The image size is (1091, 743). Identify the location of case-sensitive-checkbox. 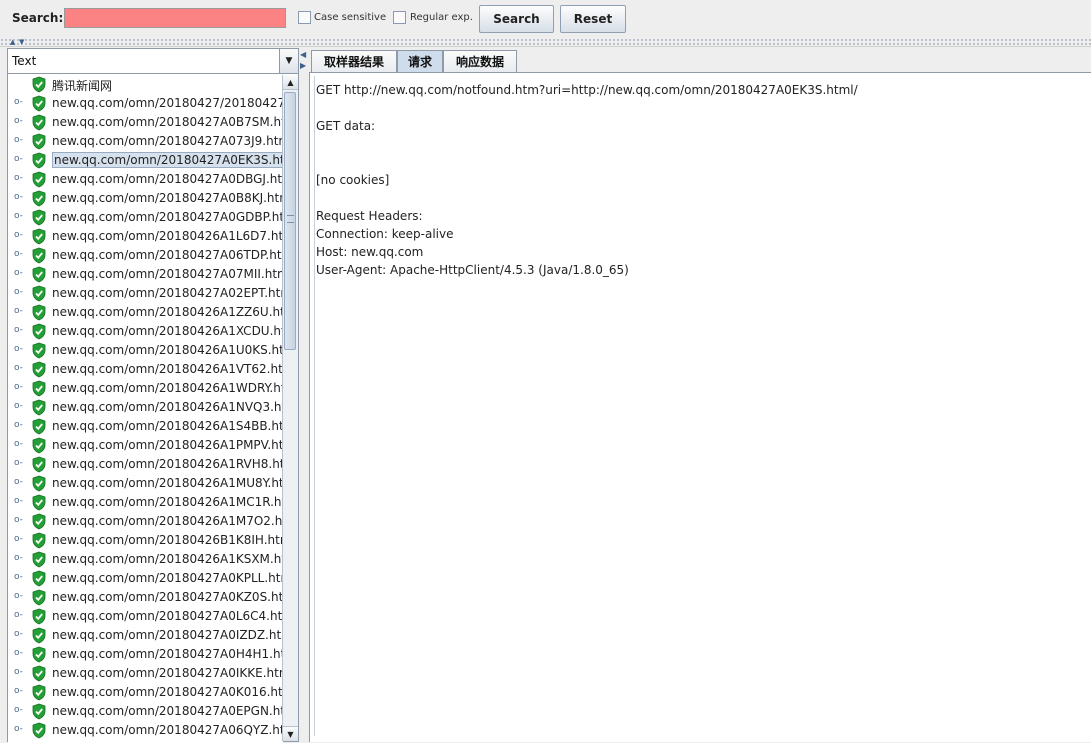
(304, 17).